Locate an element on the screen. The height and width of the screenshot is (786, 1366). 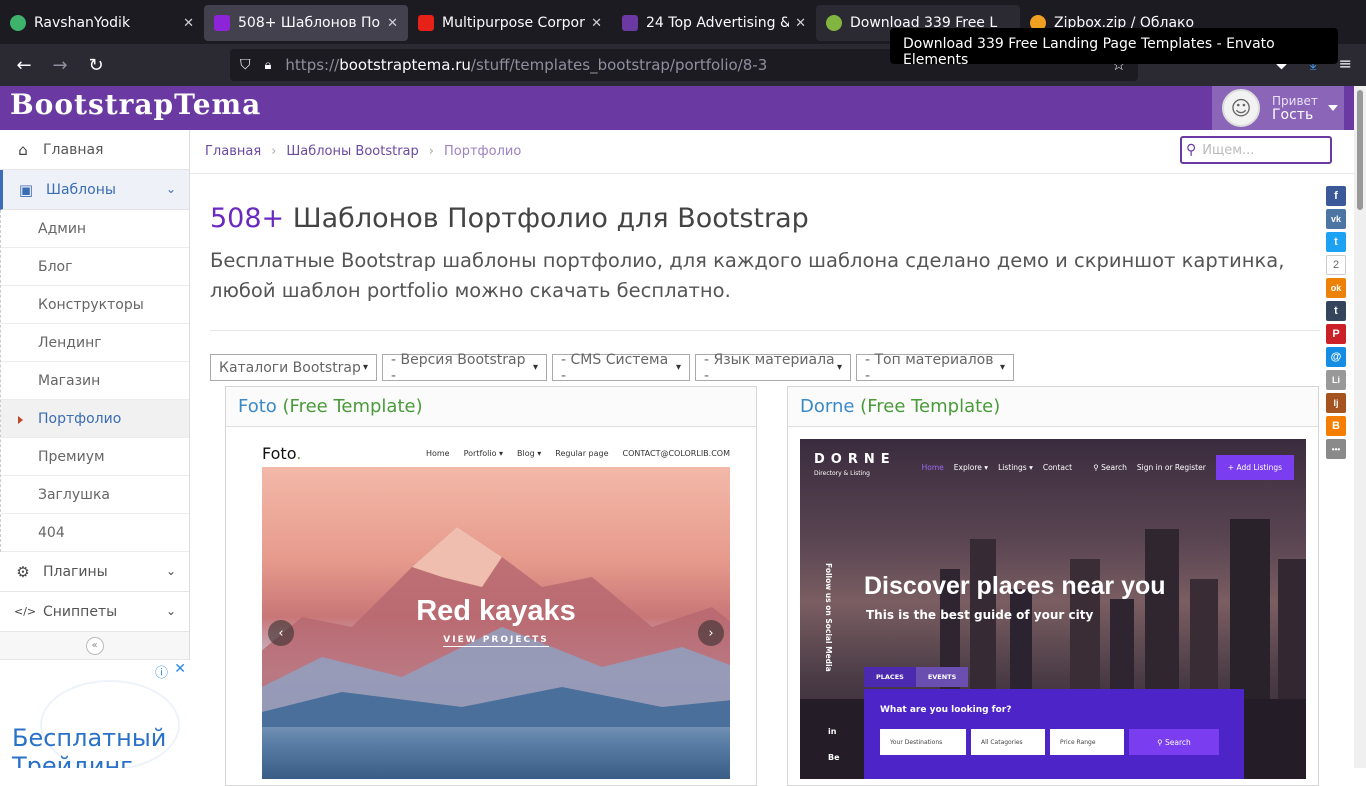
reload-icon: ↻ is located at coordinates (96, 65).